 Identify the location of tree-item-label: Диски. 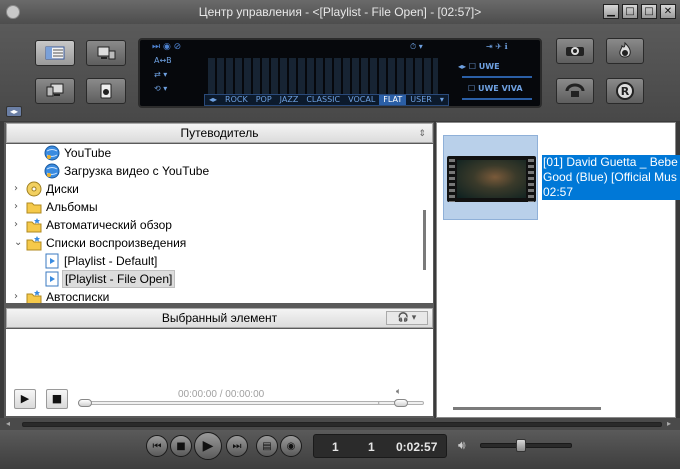
(62, 189).